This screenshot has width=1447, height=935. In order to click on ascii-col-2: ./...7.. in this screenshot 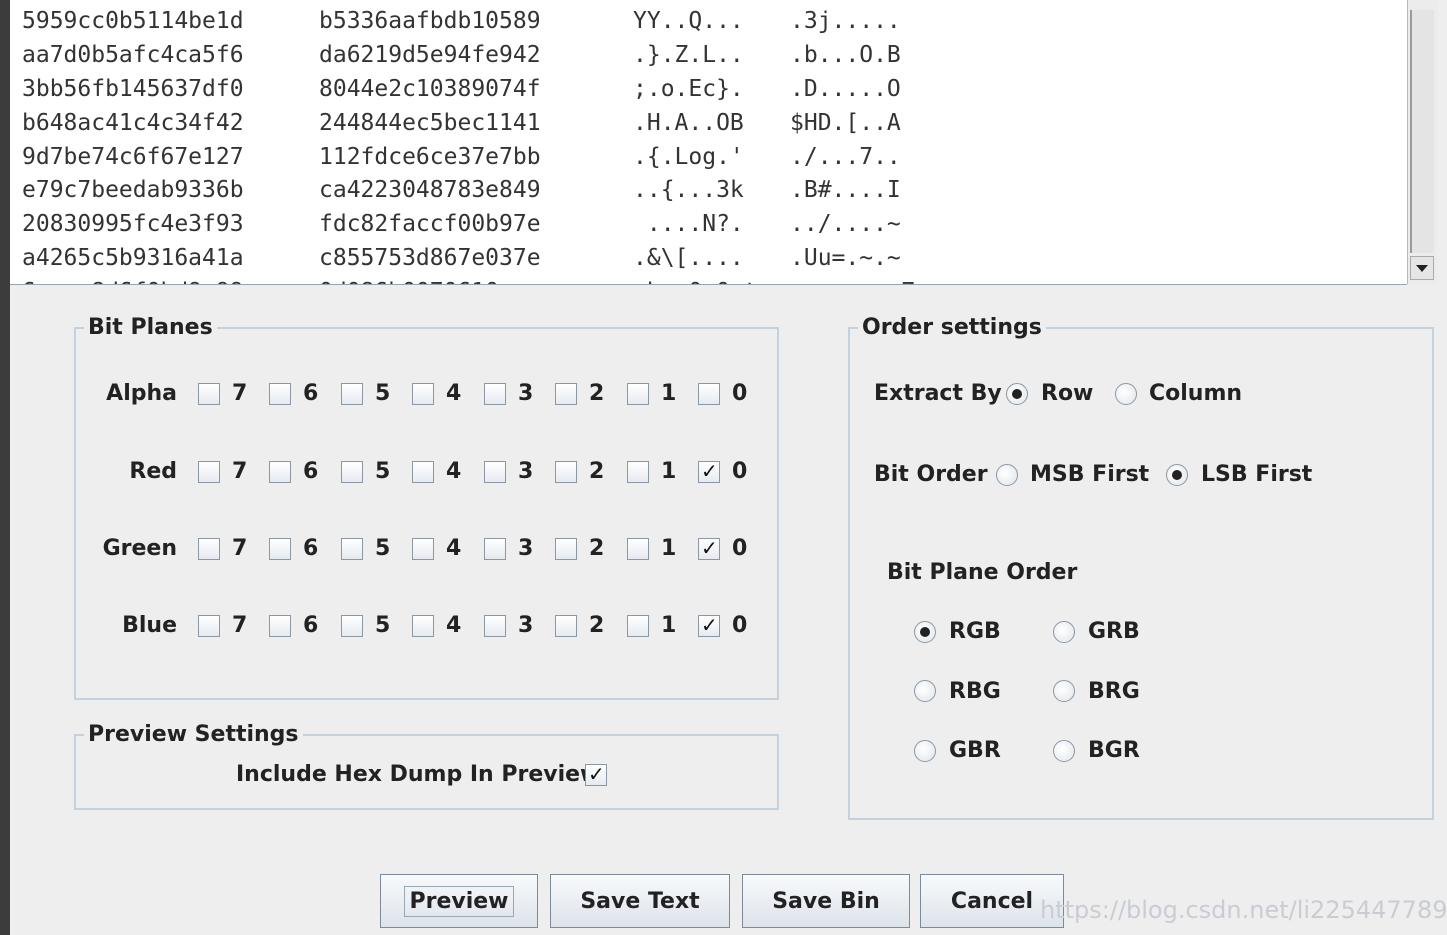, I will do `click(845, 157)`.